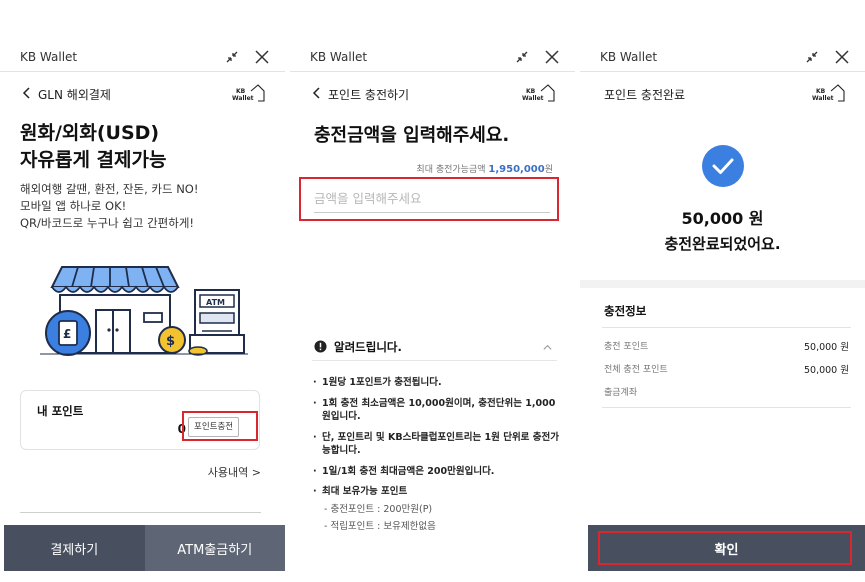 The height and width of the screenshot is (582, 865). Describe the element at coordinates (369, 95) in the screenshot. I see `nav-title: 포인트 충전하기` at that location.